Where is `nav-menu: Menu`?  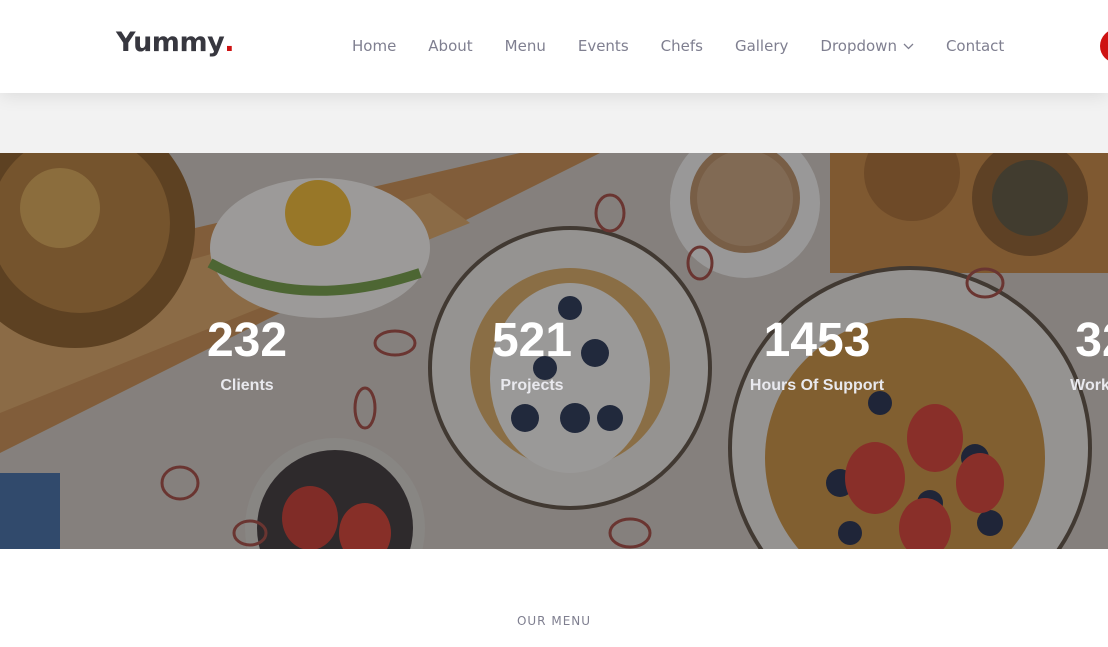
nav-menu: Menu is located at coordinates (525, 46).